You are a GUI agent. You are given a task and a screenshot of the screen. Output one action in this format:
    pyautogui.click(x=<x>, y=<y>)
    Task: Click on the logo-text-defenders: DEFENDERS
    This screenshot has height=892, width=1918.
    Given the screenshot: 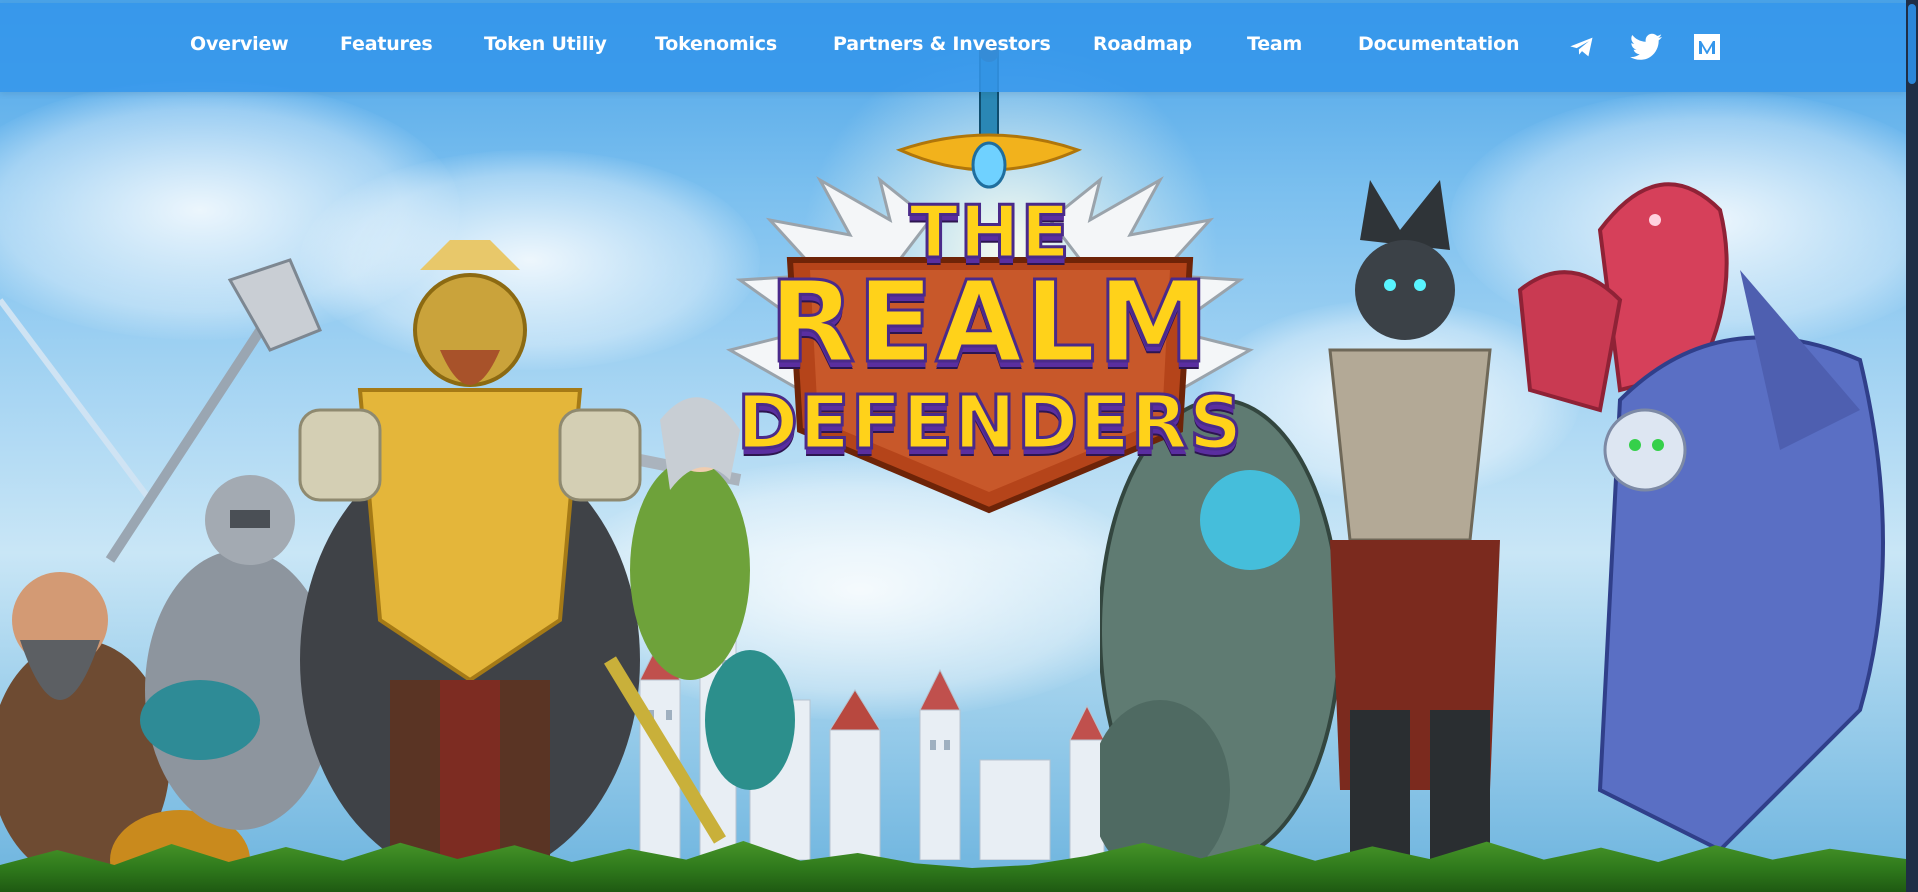 What is the action you would take?
    pyautogui.click(x=989, y=423)
    